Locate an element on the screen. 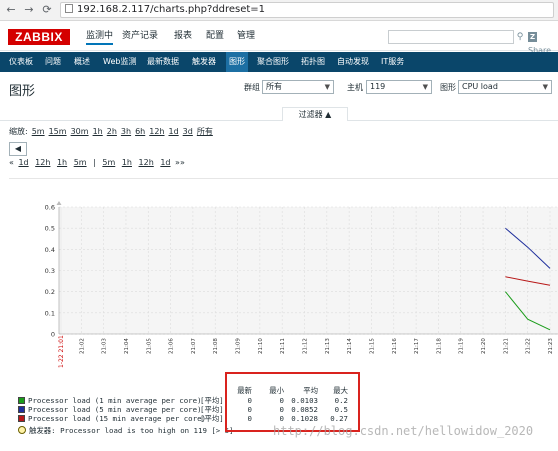 The width and height of the screenshot is (558, 451). legend-label: Processor load (5 min average per core) is located at coordinates (115, 409).